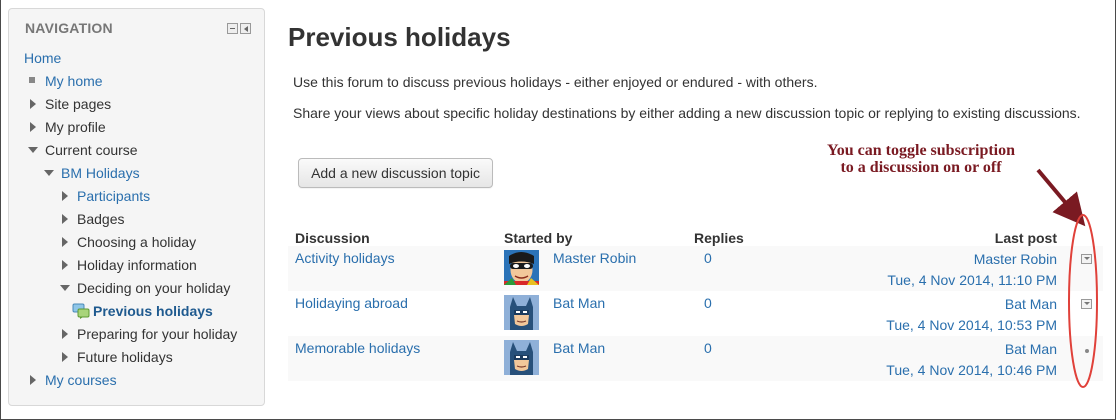  Describe the element at coordinates (70, 104) in the screenshot. I see `nav-item-site-pages: Site pages` at that location.